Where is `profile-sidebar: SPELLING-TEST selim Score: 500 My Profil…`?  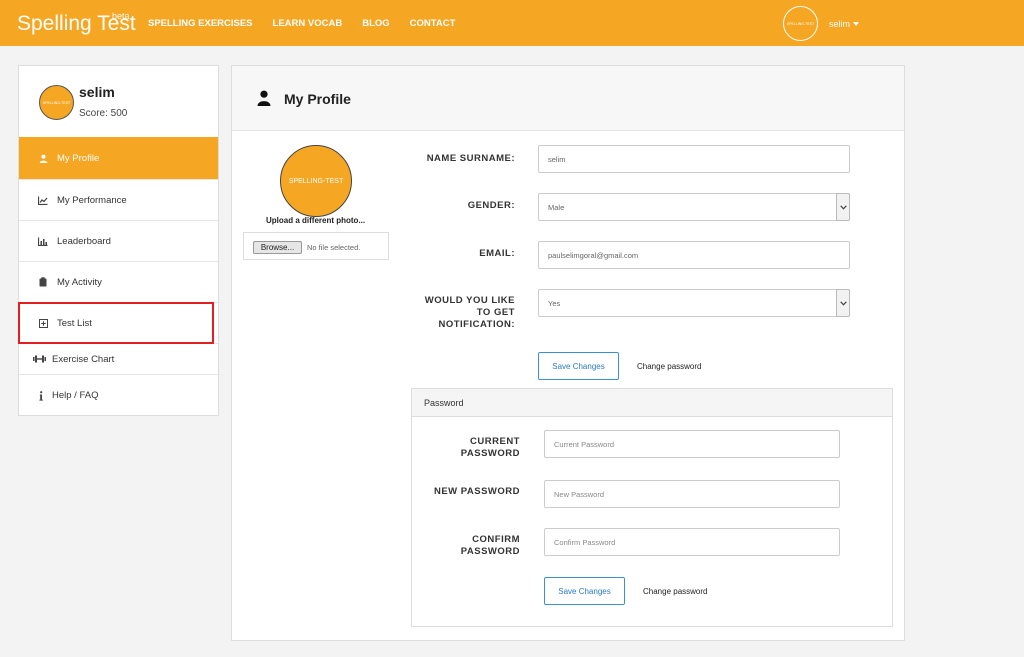 profile-sidebar: SPELLING-TEST selim Score: 500 My Profil… is located at coordinates (118, 240).